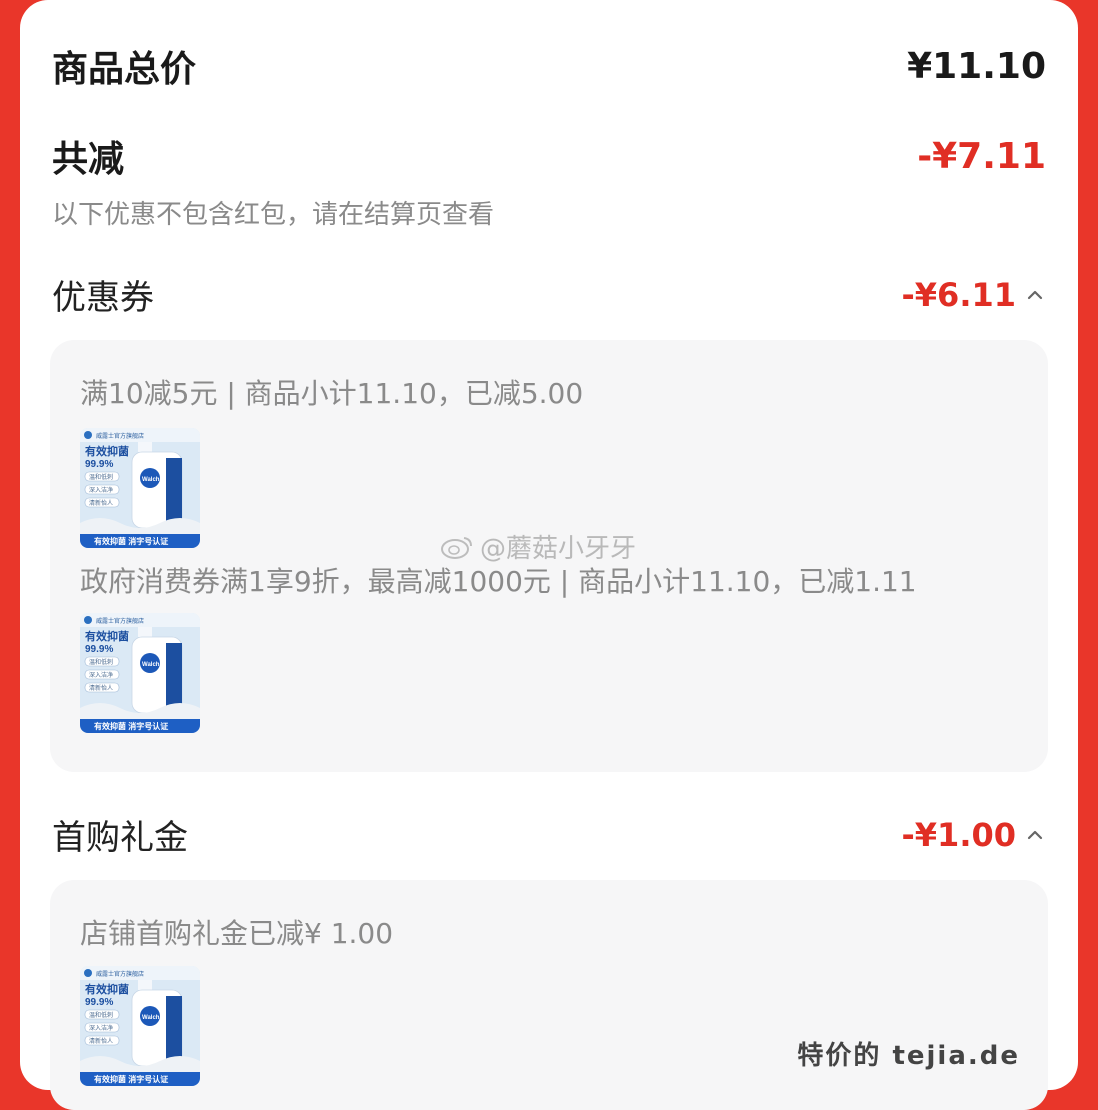 This screenshot has height=1110, width=1098. Describe the element at coordinates (103, 298) in the screenshot. I see `coupon-section-title: 优惠券` at that location.